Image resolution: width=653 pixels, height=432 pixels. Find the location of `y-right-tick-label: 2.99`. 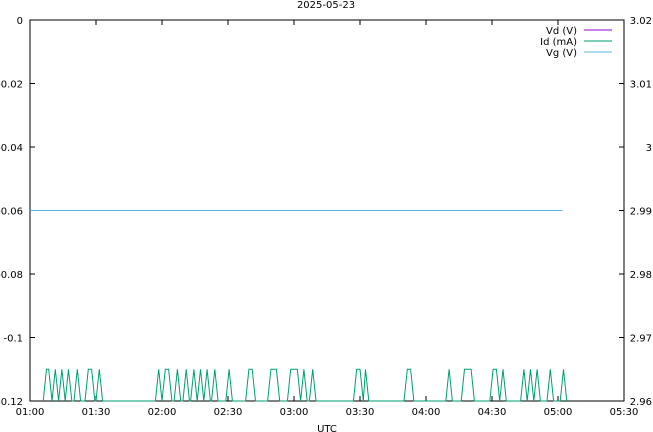

y-right-tick-label: 2.99 is located at coordinates (641, 212).